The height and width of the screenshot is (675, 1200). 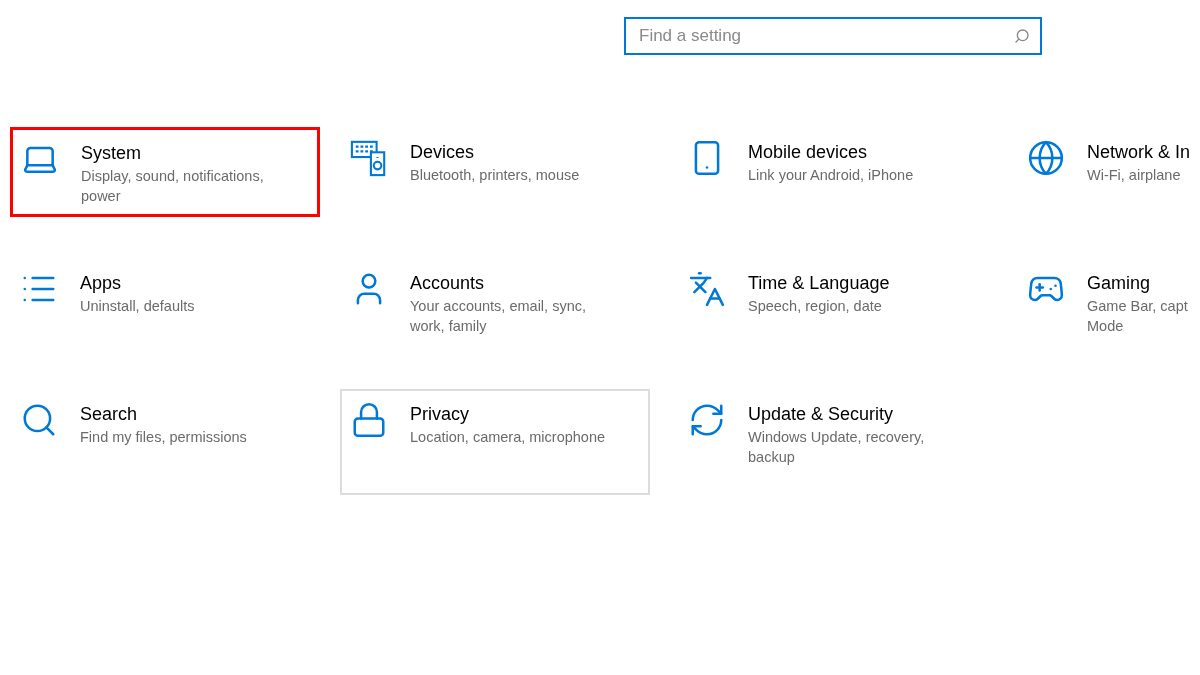 What do you see at coordinates (508, 437) in the screenshot?
I see `tile-description: Location, camera, microphone` at bounding box center [508, 437].